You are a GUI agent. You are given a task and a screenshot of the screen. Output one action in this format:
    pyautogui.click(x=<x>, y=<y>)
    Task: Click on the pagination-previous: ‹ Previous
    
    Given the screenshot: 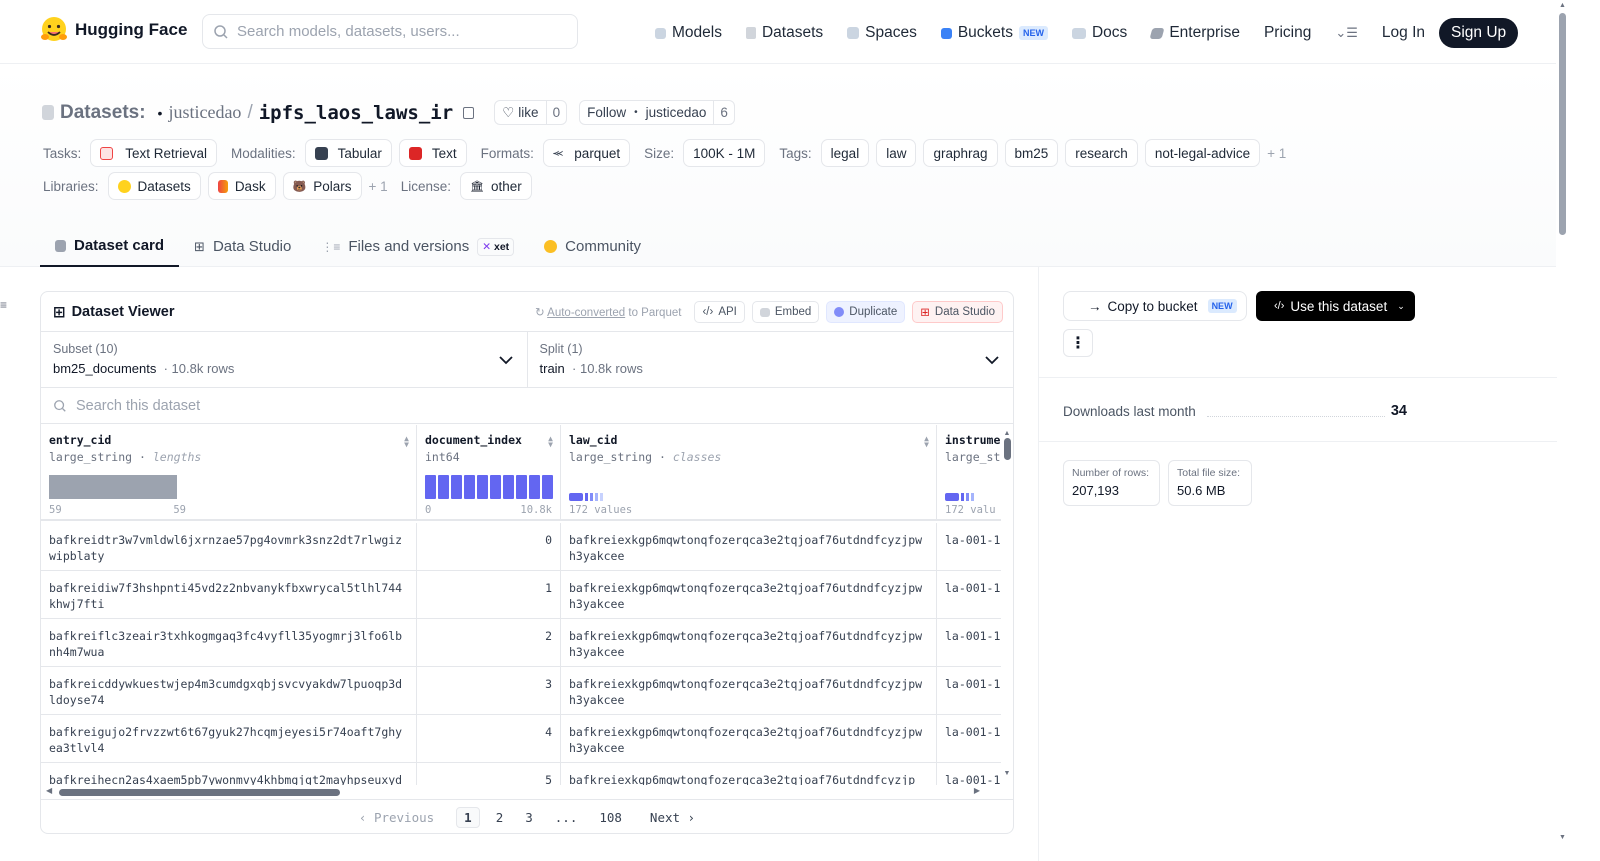 What is the action you would take?
    pyautogui.click(x=396, y=817)
    